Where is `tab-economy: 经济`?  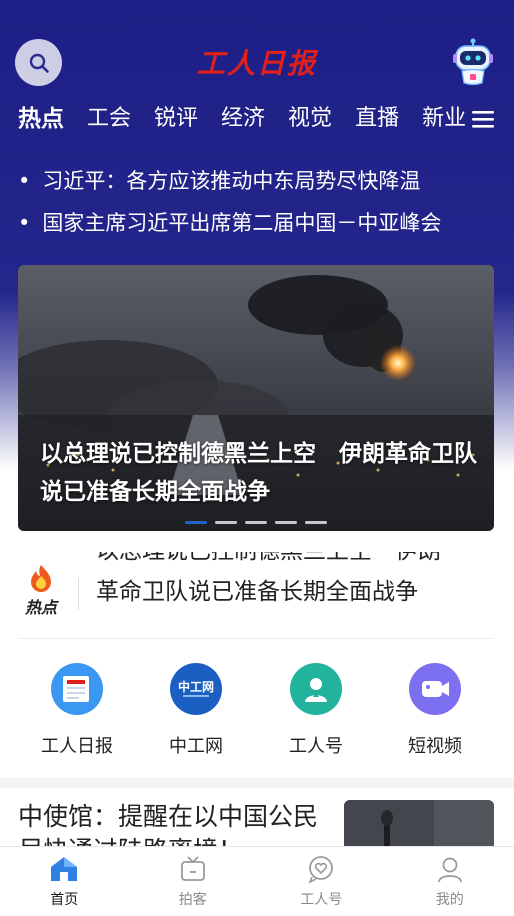
tab-economy: 经济 is located at coordinates (243, 122).